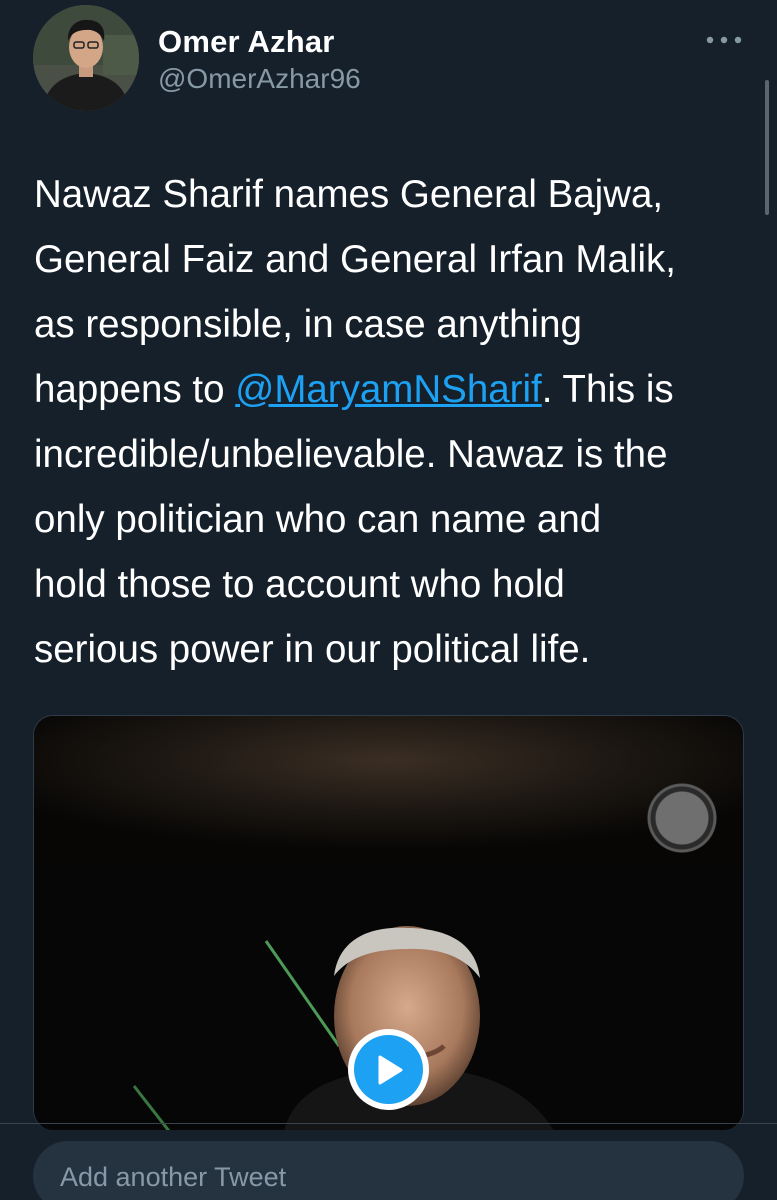 The width and height of the screenshot is (777, 1200). What do you see at coordinates (767, 147) in the screenshot?
I see `scroll-indicator` at bounding box center [767, 147].